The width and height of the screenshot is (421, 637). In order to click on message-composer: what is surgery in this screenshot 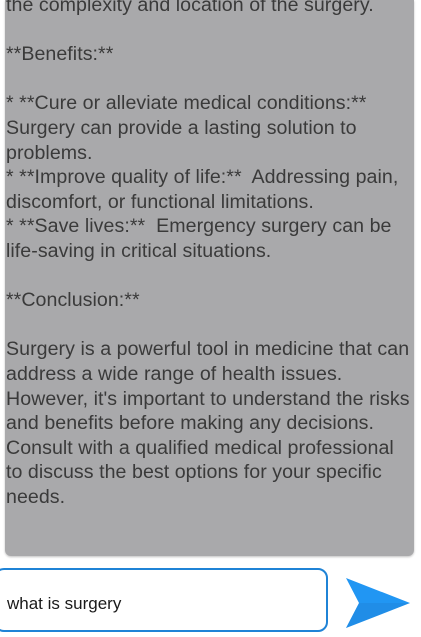, I will do `click(210, 602)`.